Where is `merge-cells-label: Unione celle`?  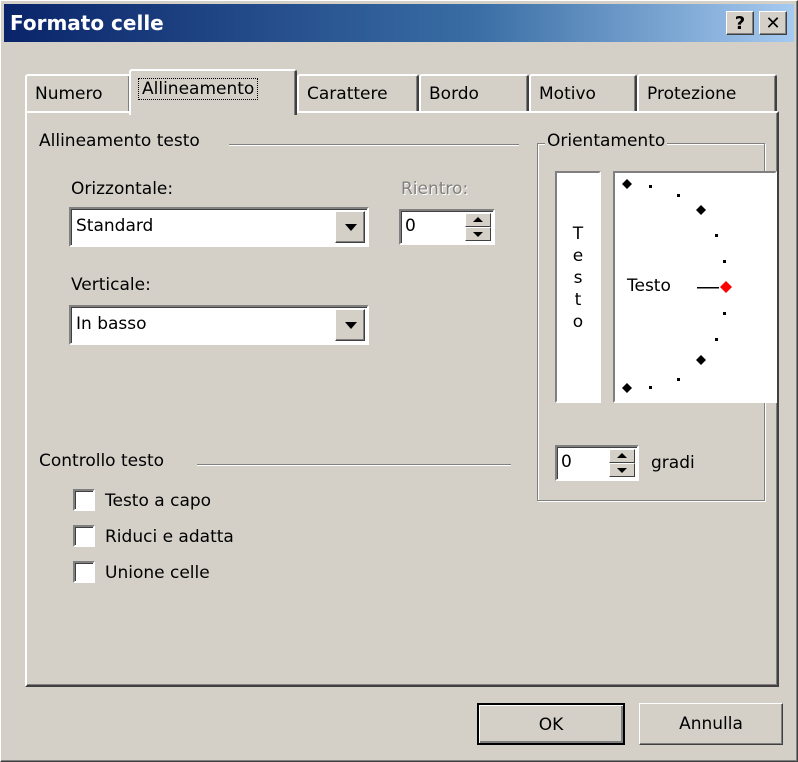
merge-cells-label: Unione celle is located at coordinates (157, 573).